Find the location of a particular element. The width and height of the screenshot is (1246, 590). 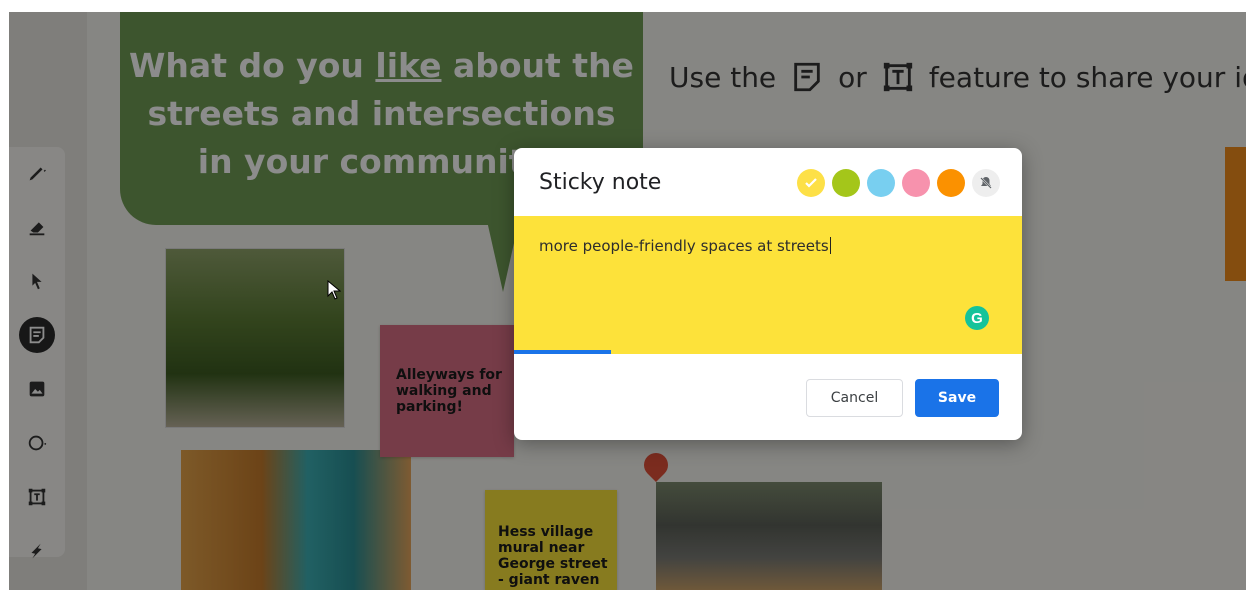

note-text-area: more people-friendly spaces at streets G is located at coordinates (768, 285).